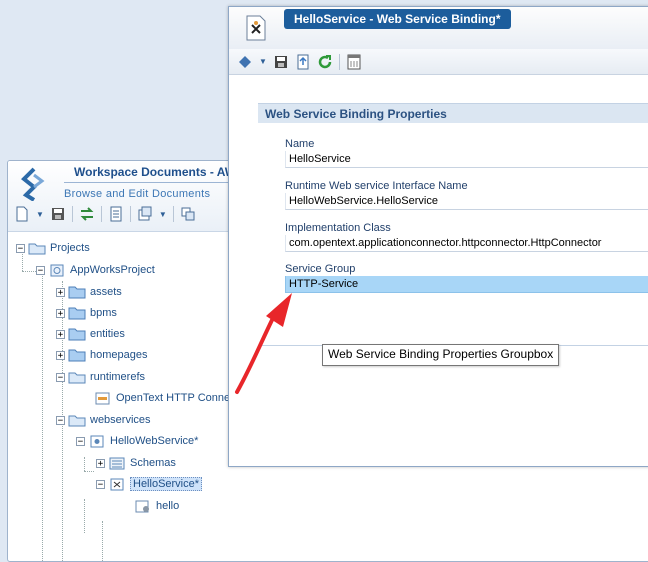  I want to click on tree-label: hello, so click(168, 506).